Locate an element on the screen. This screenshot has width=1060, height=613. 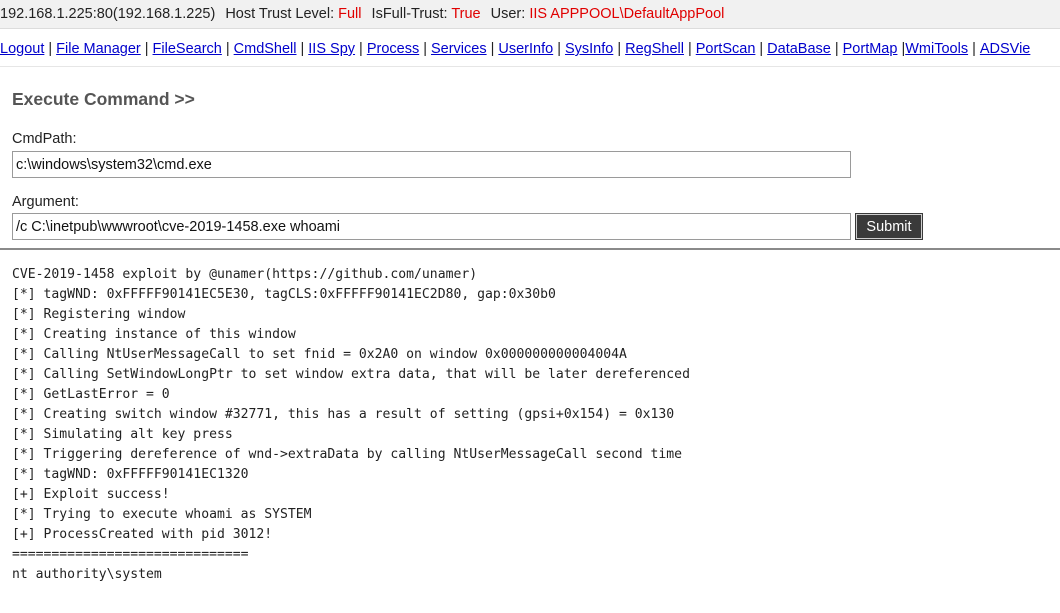
nav-services: Services is located at coordinates (459, 49).